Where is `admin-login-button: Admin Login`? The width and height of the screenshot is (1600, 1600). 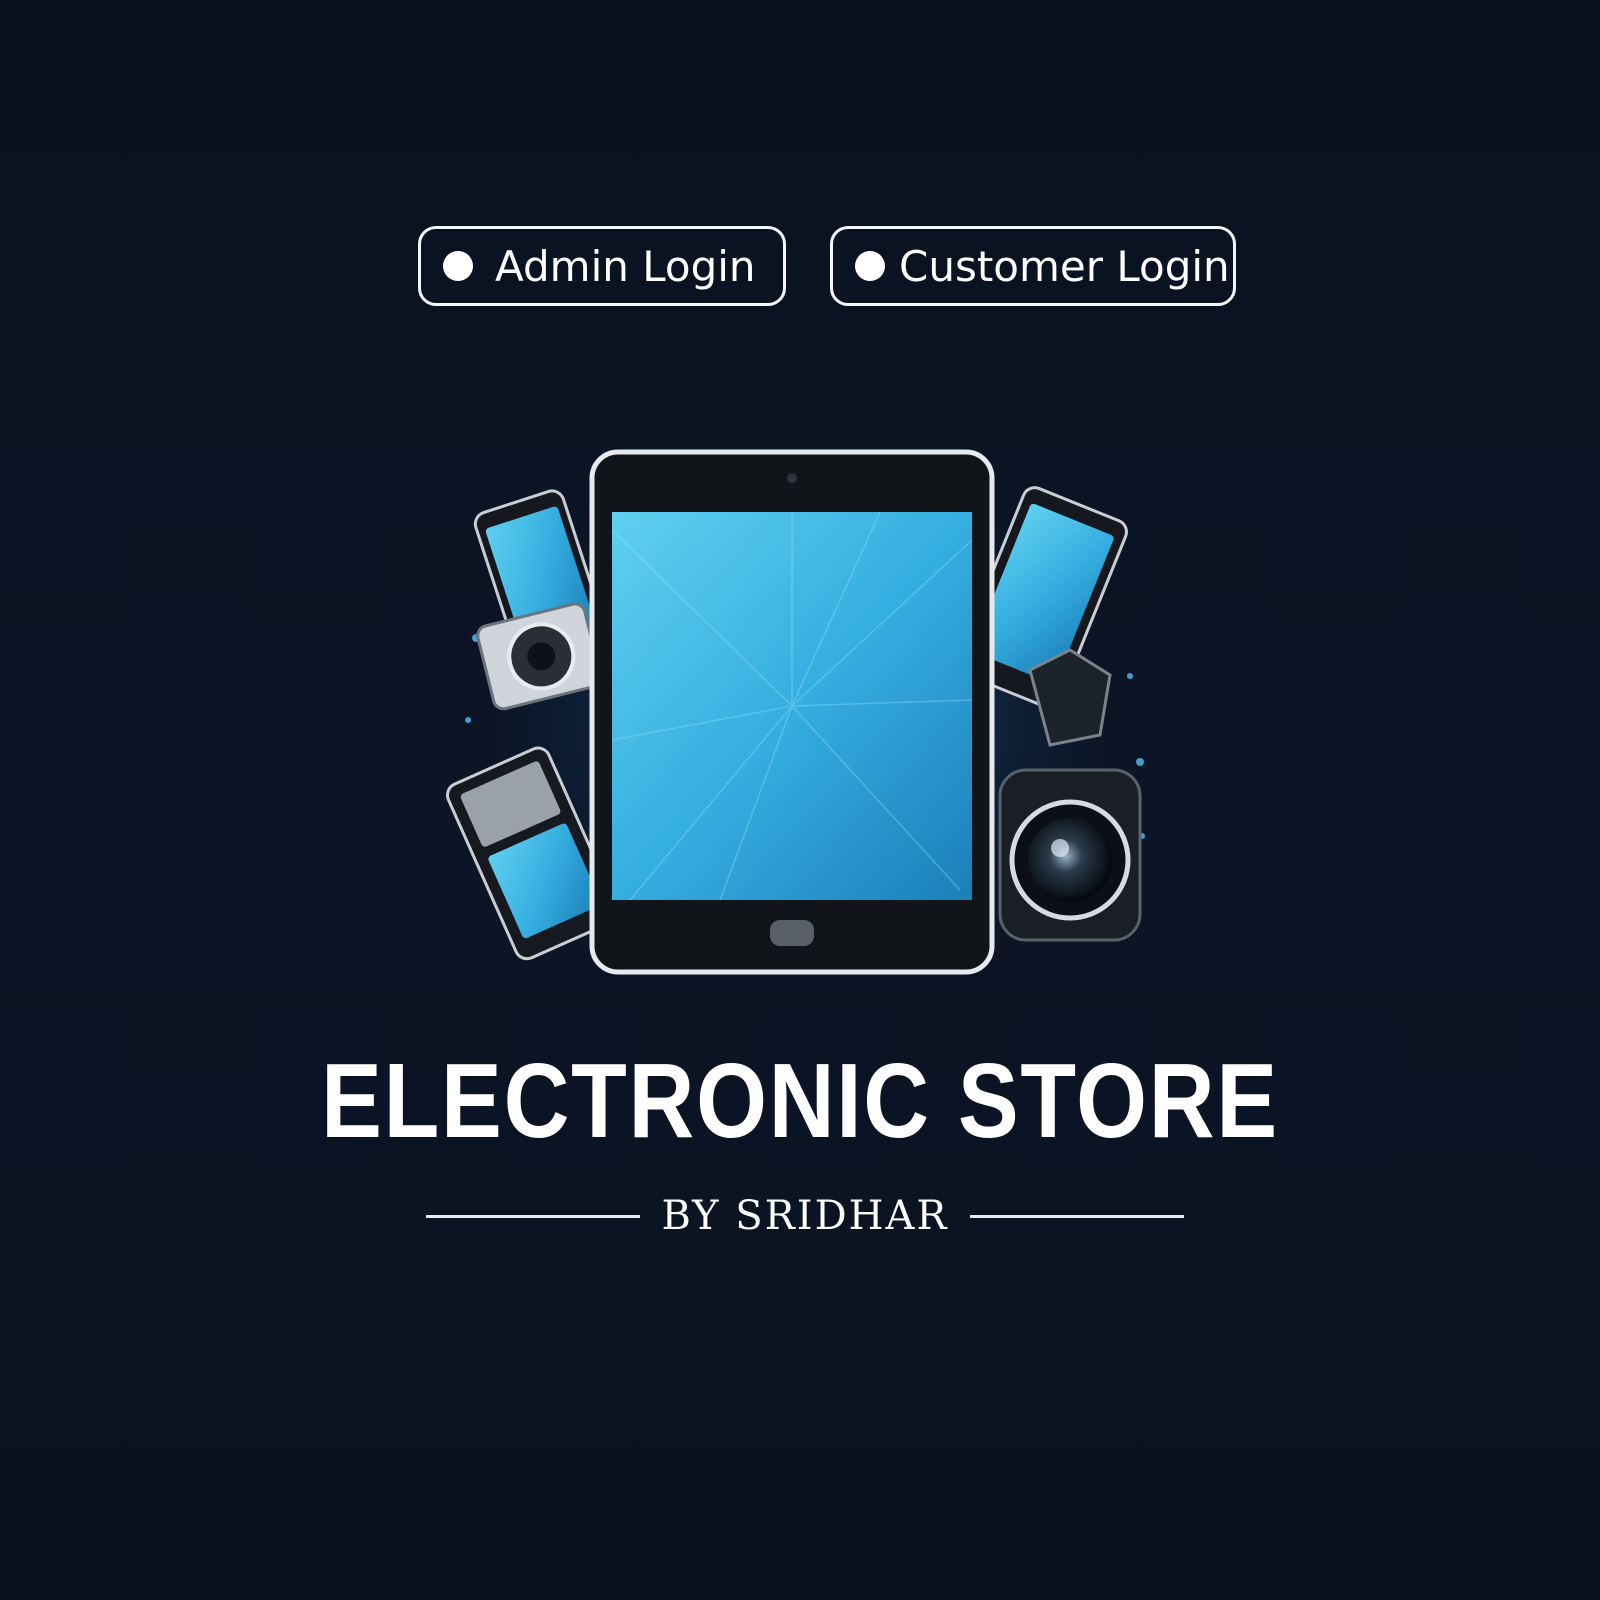
admin-login-button: Admin Login is located at coordinates (602, 266).